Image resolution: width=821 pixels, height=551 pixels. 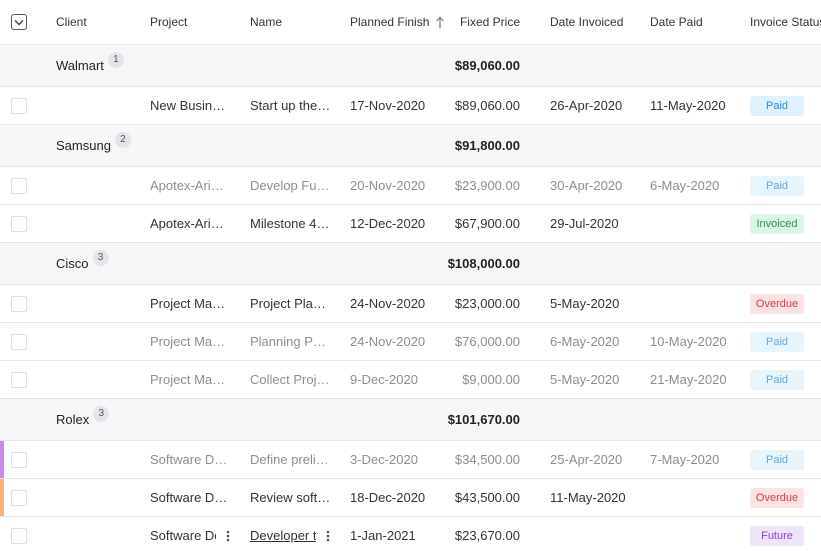 I want to click on task-name-text: Developer testing, so click(x=283, y=534).